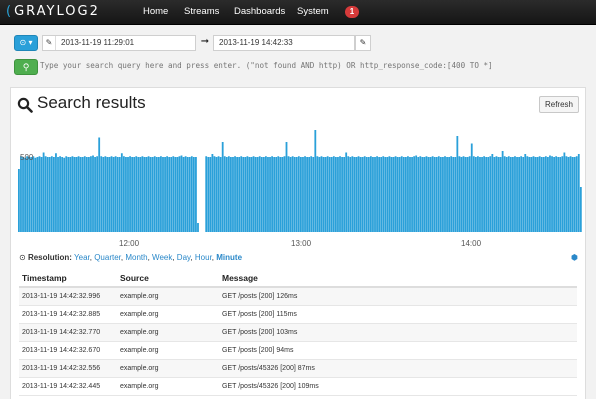  Describe the element at coordinates (317, 66) in the screenshot. I see `search-query-input` at that location.